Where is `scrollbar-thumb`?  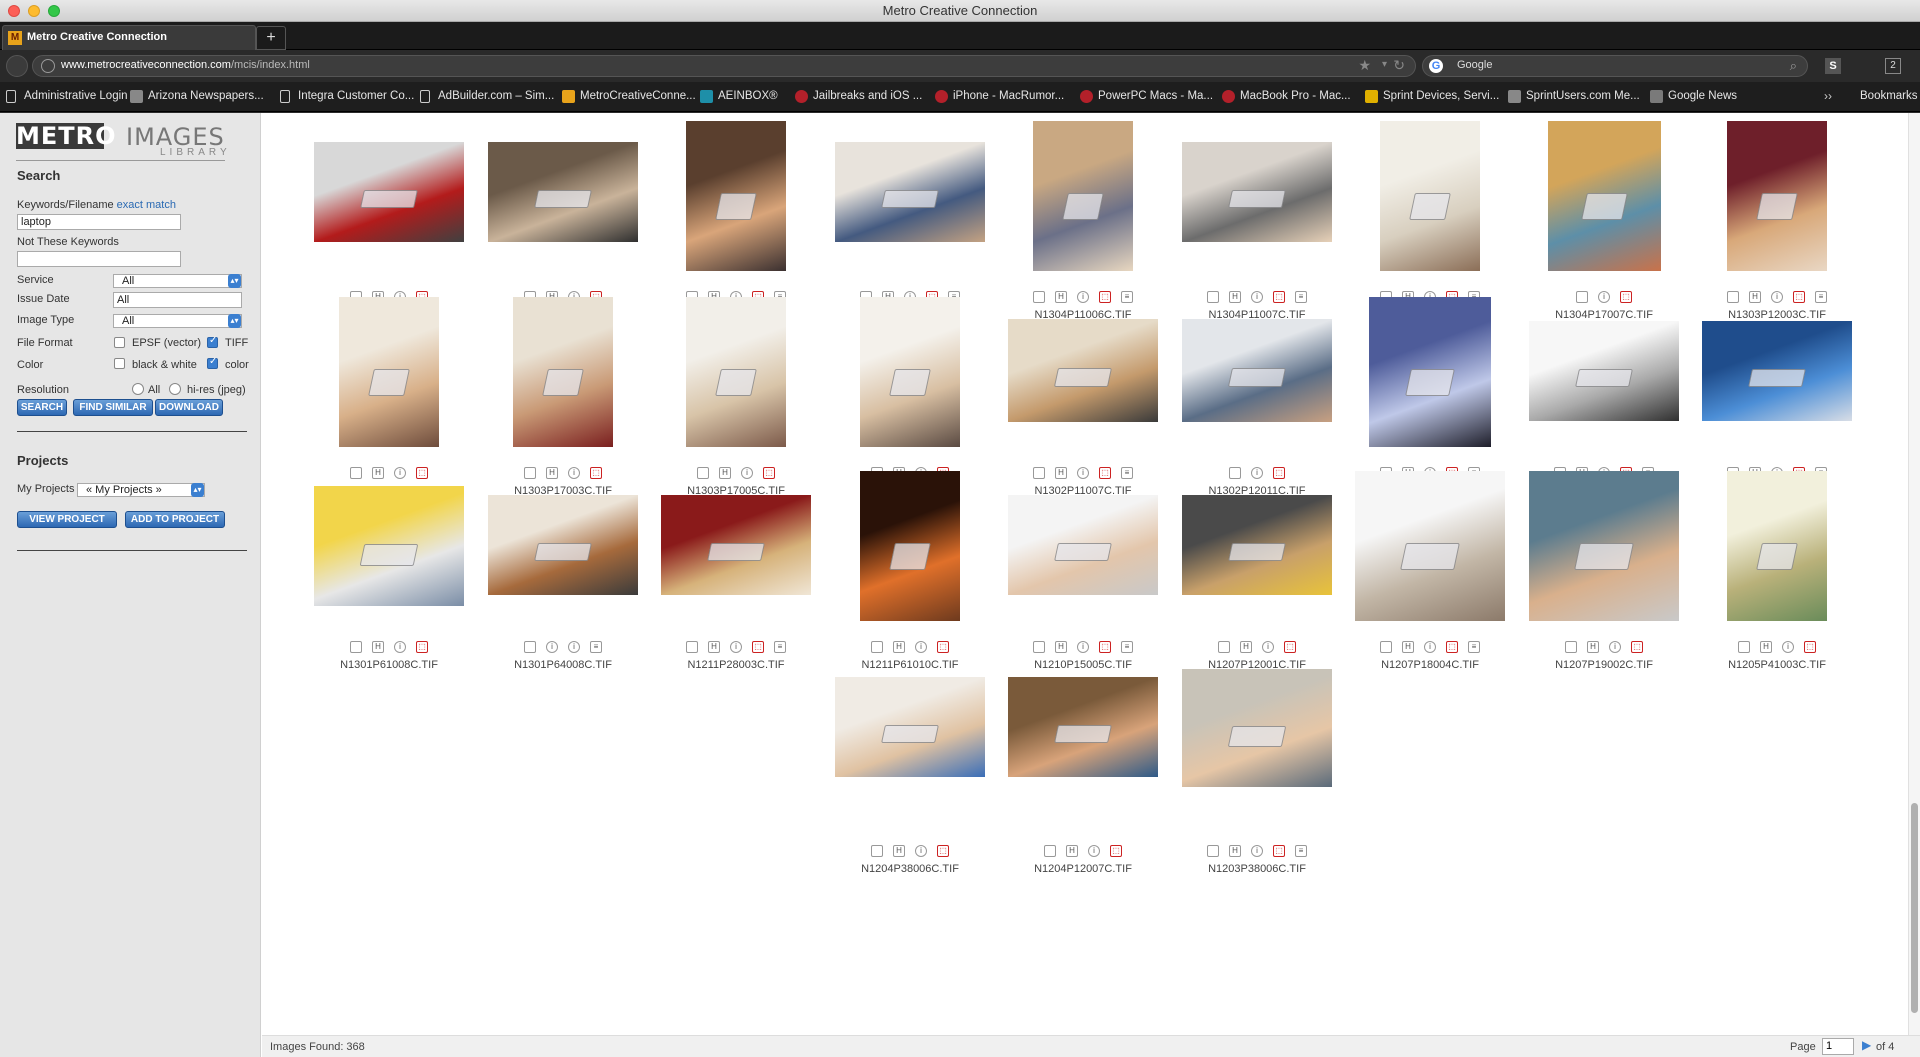
scrollbar-thumb is located at coordinates (1914, 908).